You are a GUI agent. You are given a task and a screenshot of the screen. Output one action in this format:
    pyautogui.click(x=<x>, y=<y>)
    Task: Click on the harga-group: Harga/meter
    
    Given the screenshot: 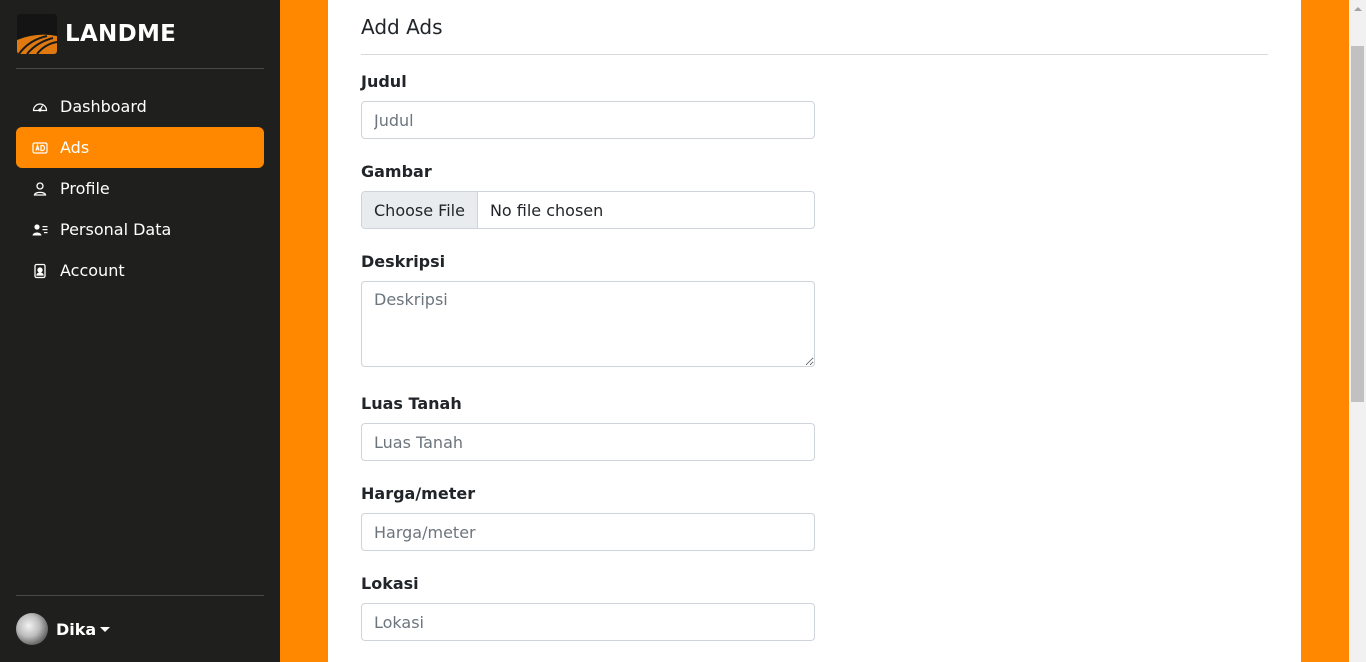 What is the action you would take?
    pyautogui.click(x=814, y=517)
    